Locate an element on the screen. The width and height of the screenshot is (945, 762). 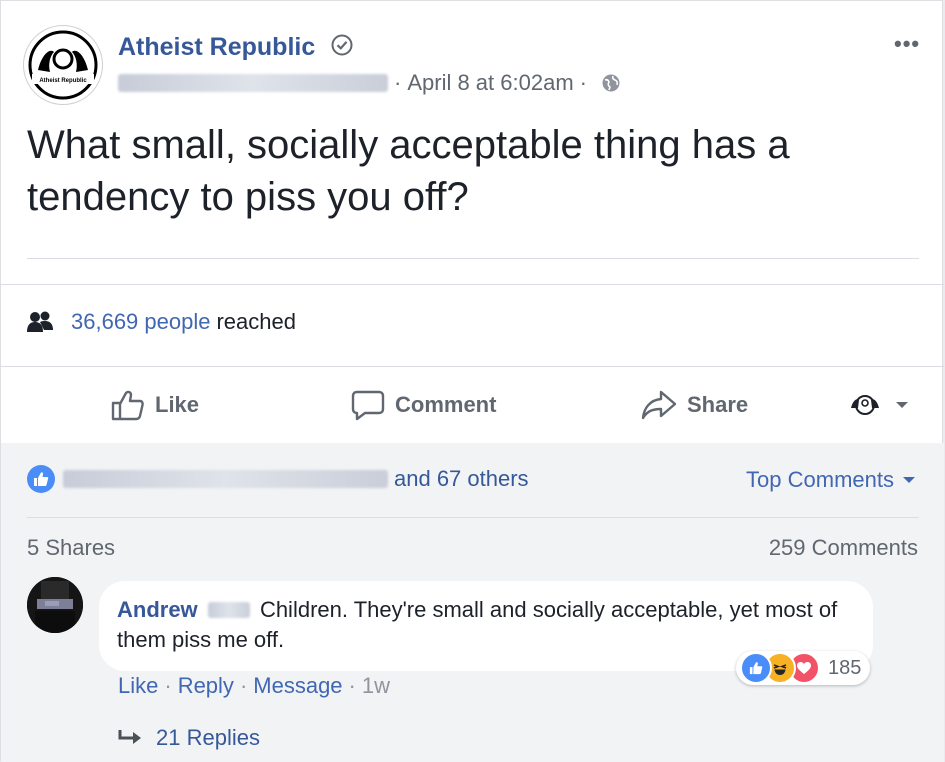
comments-count: 259 Comments is located at coordinates (843, 548).